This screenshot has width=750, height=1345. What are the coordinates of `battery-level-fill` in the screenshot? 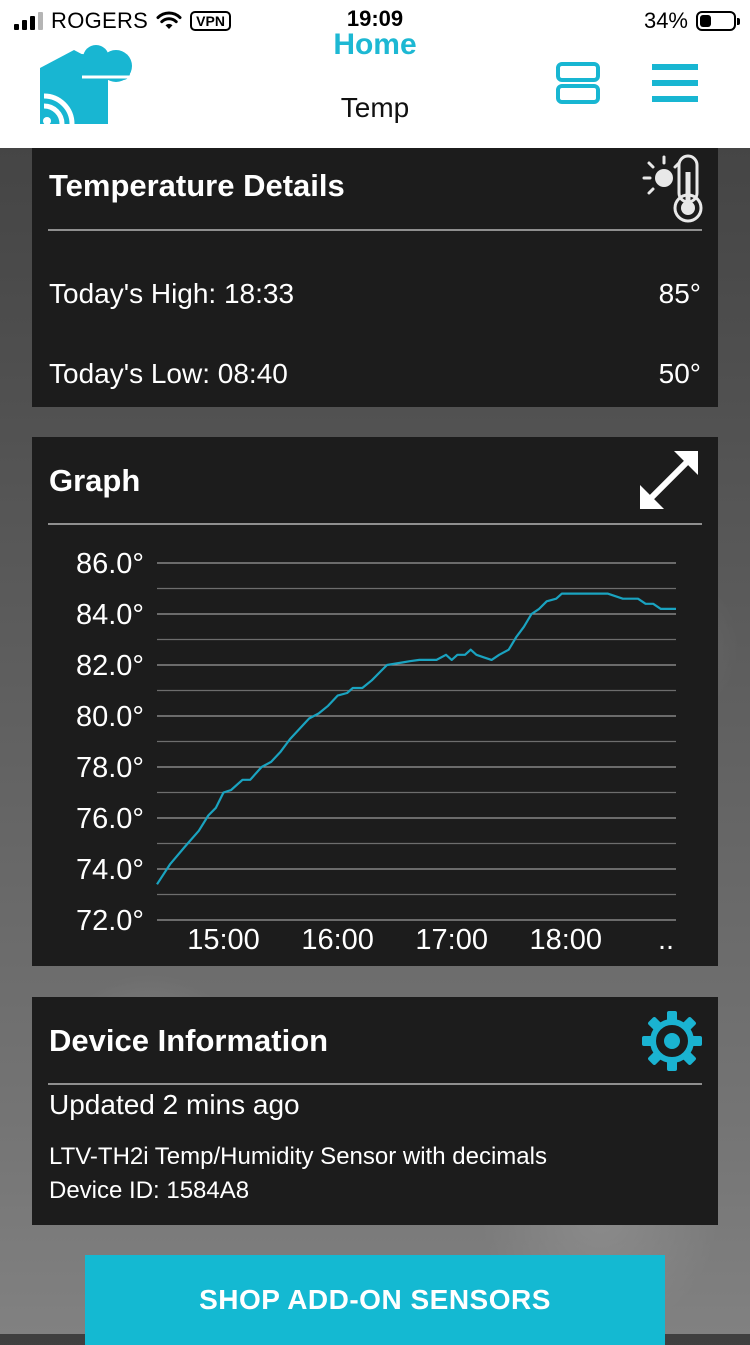 It's located at (705, 21).